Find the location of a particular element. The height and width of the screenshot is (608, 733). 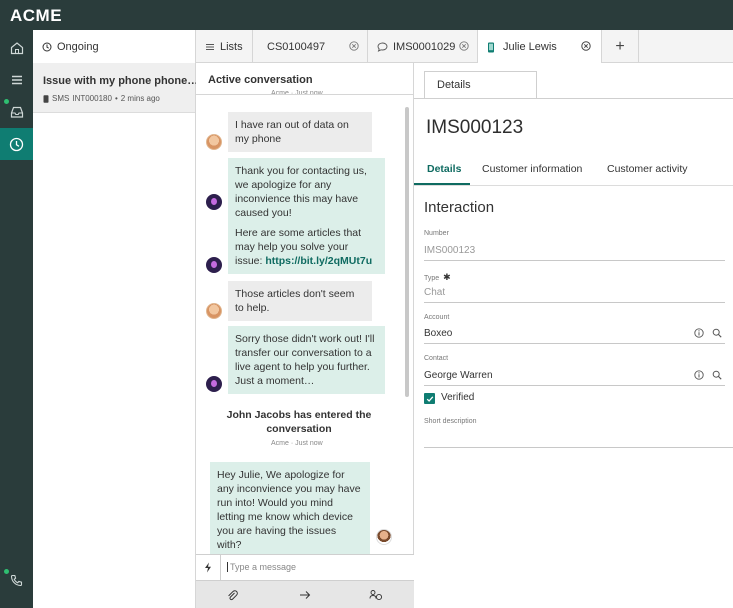

attach-icon is located at coordinates (232, 595).